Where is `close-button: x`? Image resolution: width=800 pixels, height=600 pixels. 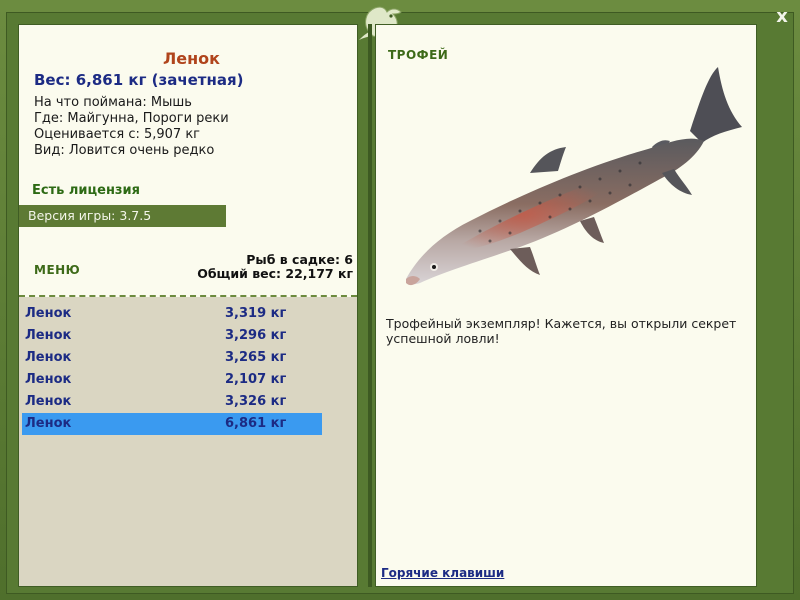 close-button: x is located at coordinates (782, 17).